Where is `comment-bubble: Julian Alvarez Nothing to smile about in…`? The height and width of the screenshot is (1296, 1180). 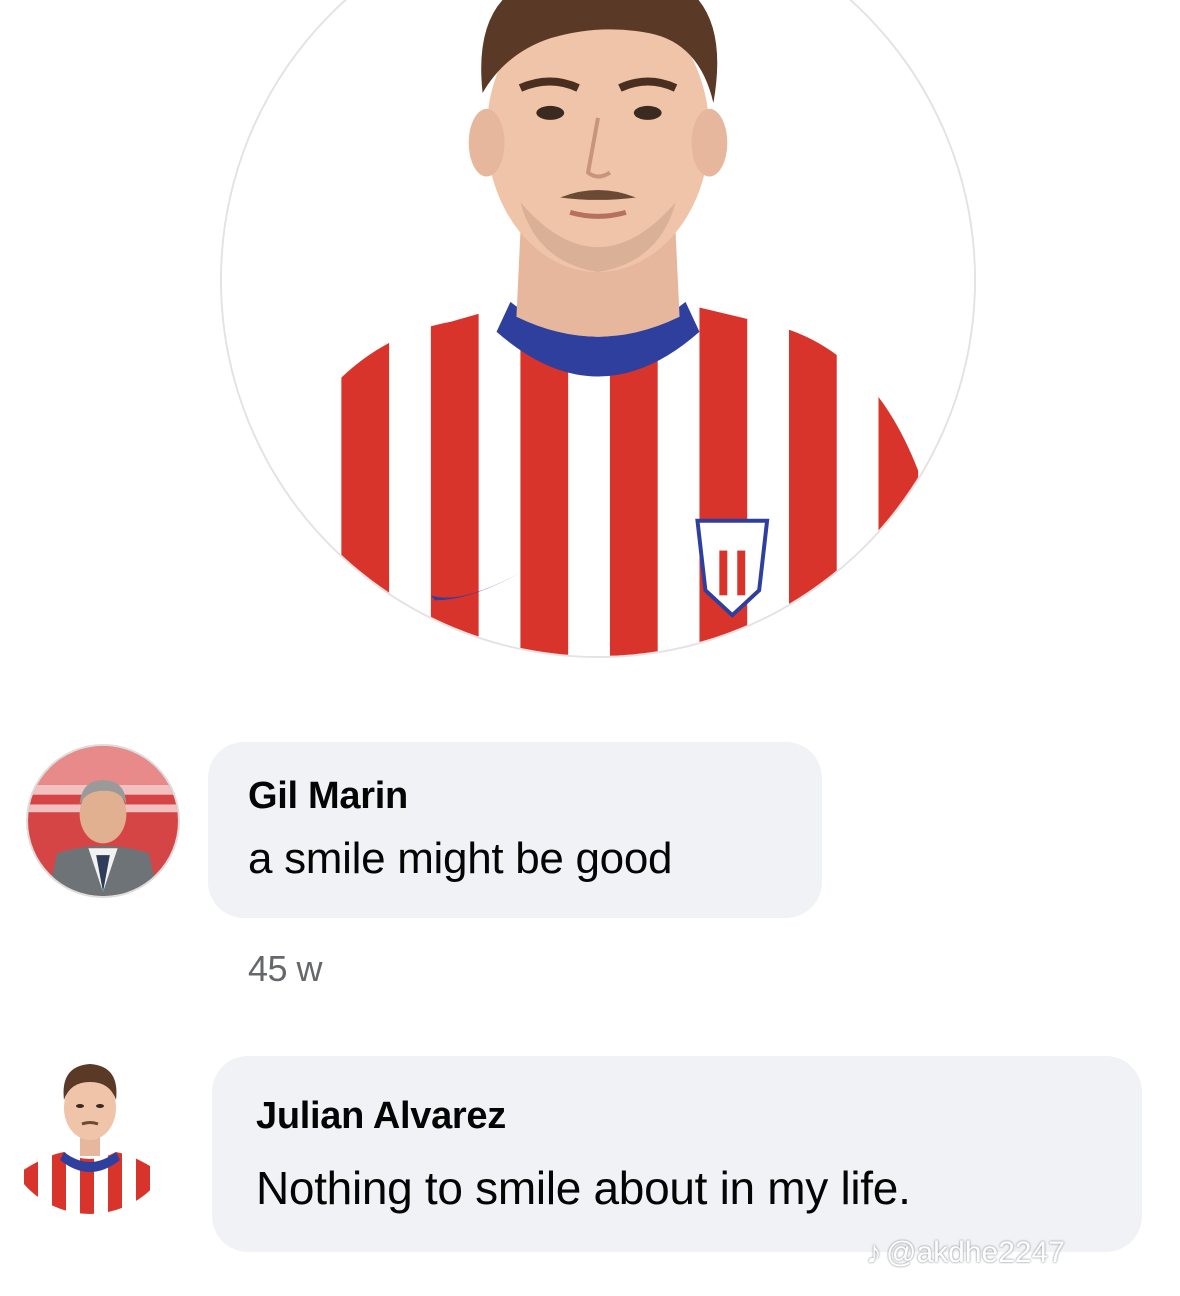
comment-bubble: Julian Alvarez Nothing to smile about in… is located at coordinates (677, 1154).